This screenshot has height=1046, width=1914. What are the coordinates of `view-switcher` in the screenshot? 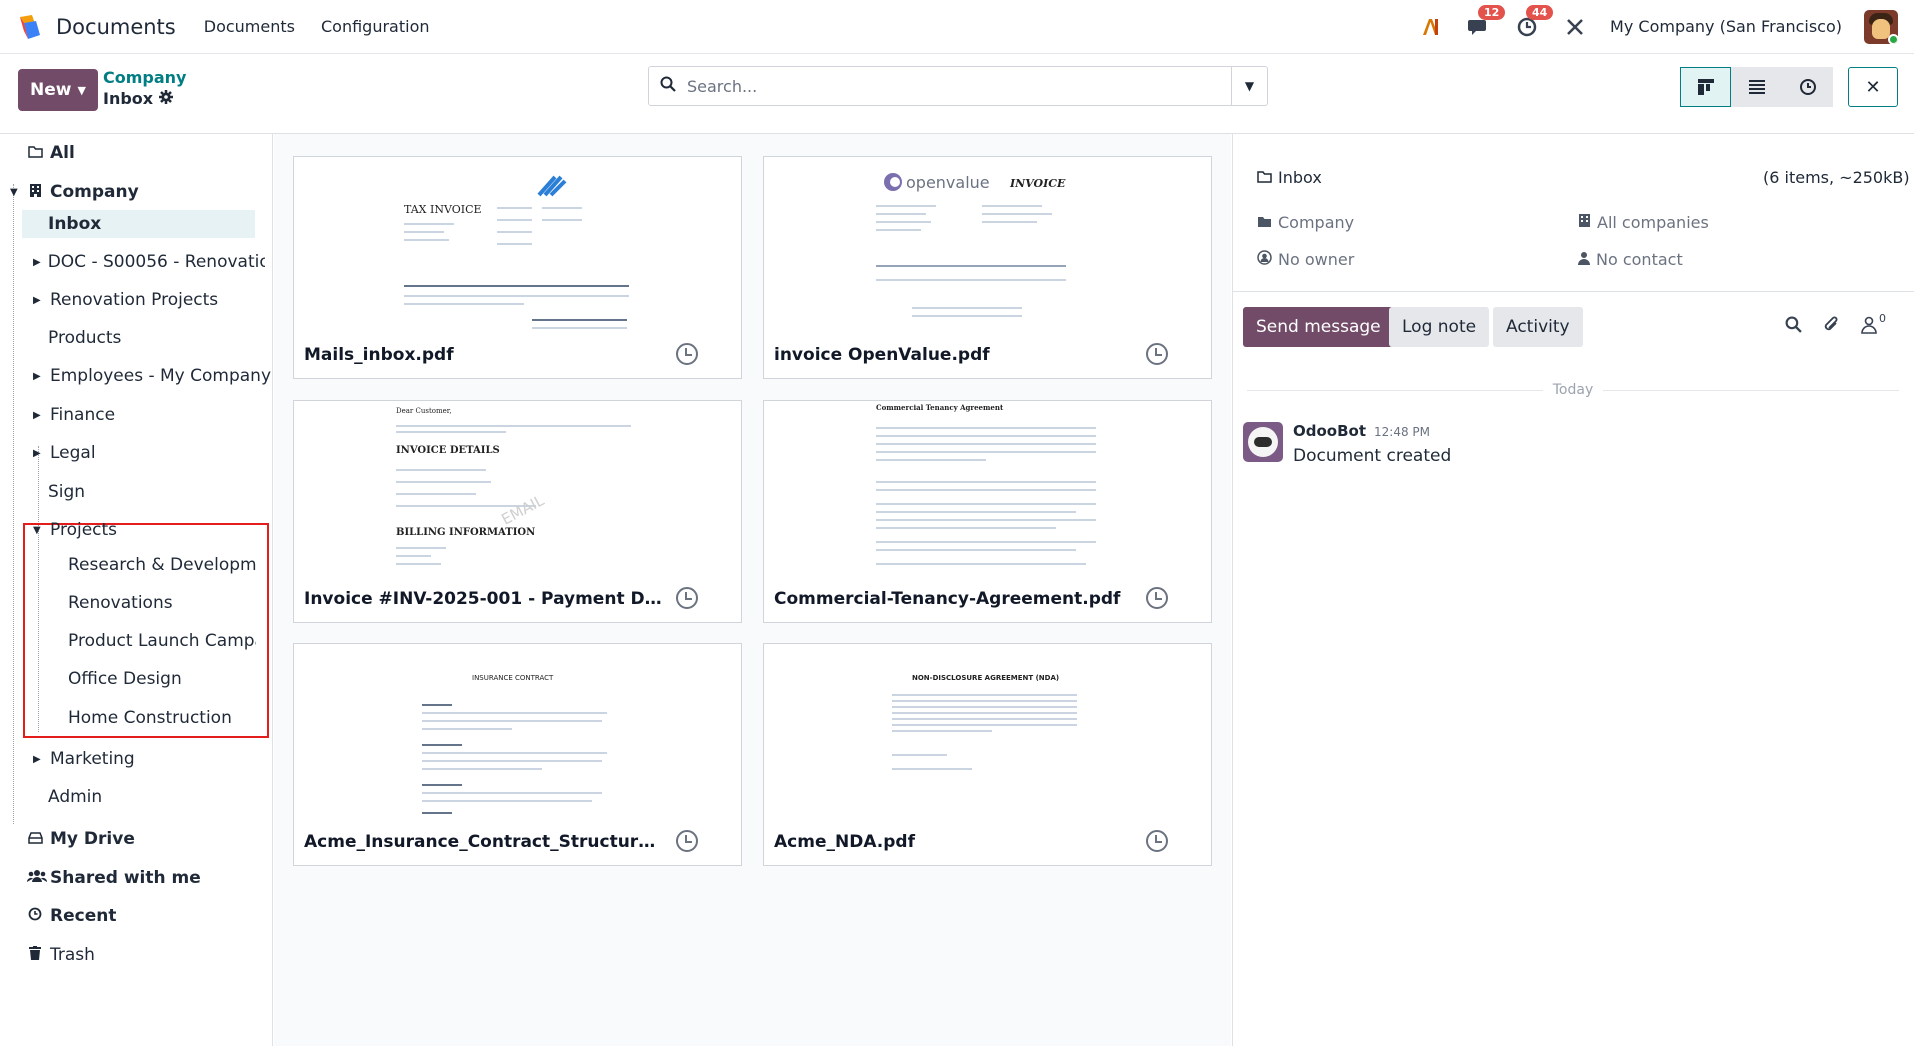 It's located at (1756, 87).